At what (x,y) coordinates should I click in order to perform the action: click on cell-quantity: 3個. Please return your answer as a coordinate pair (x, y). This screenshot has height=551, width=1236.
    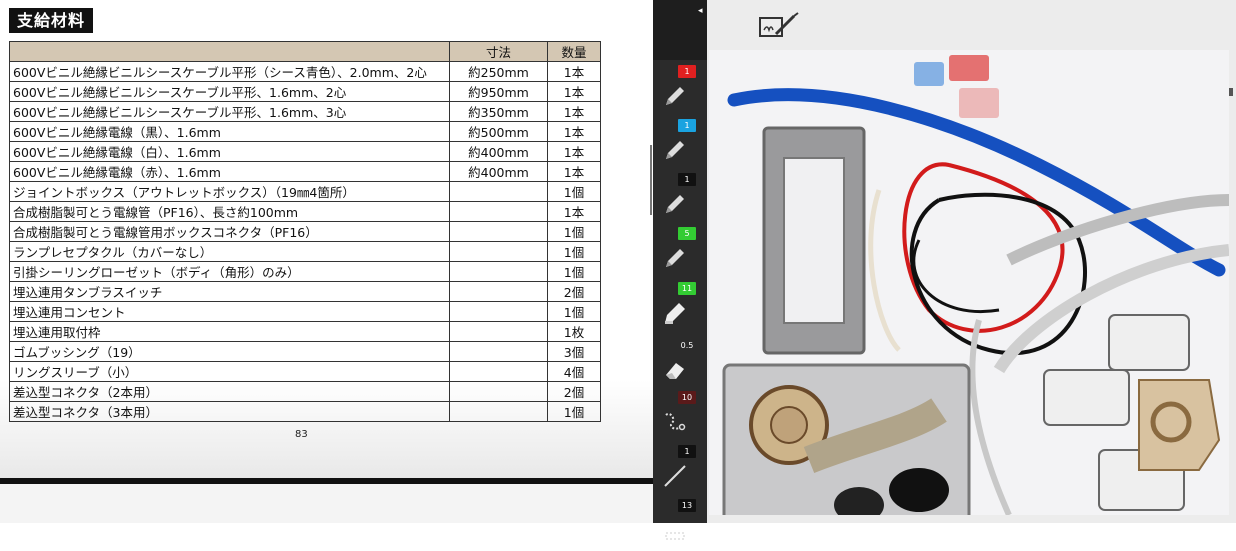
    Looking at the image, I should click on (574, 351).